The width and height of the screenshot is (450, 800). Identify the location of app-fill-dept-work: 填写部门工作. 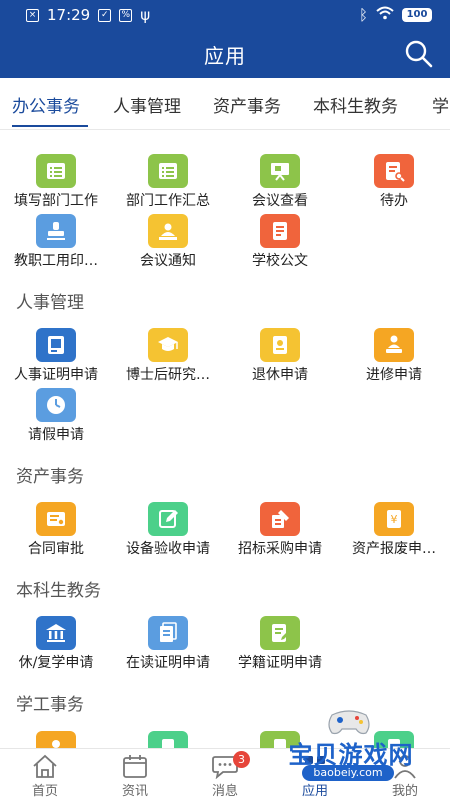
(56, 181).